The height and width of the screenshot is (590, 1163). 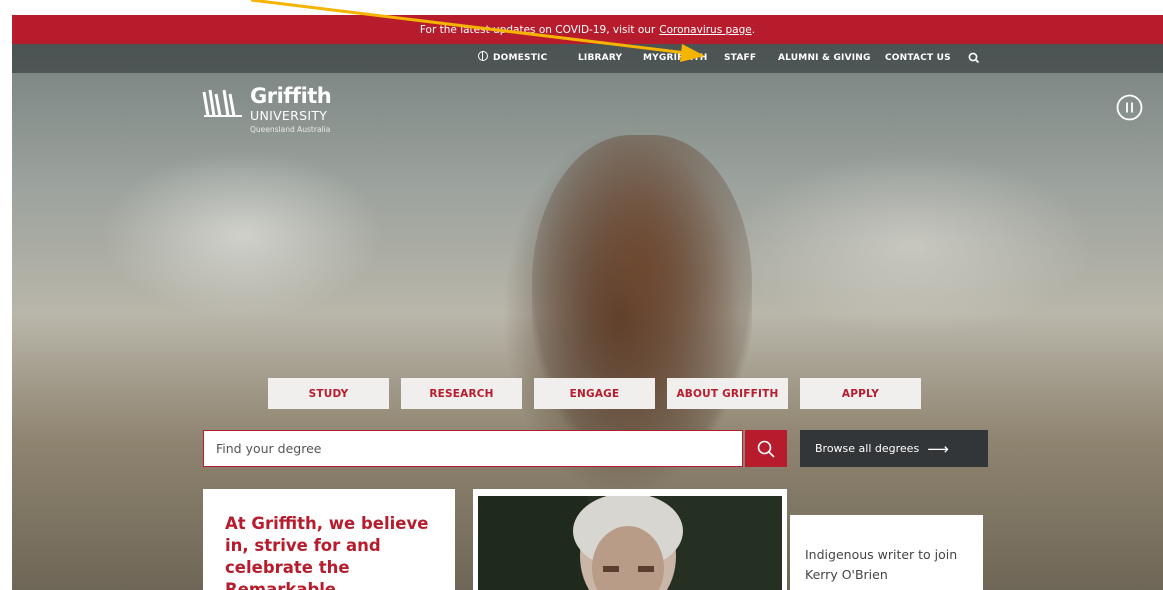 What do you see at coordinates (705, 30) in the screenshot?
I see `coronavirus-page-link: Coronavirus page` at bounding box center [705, 30].